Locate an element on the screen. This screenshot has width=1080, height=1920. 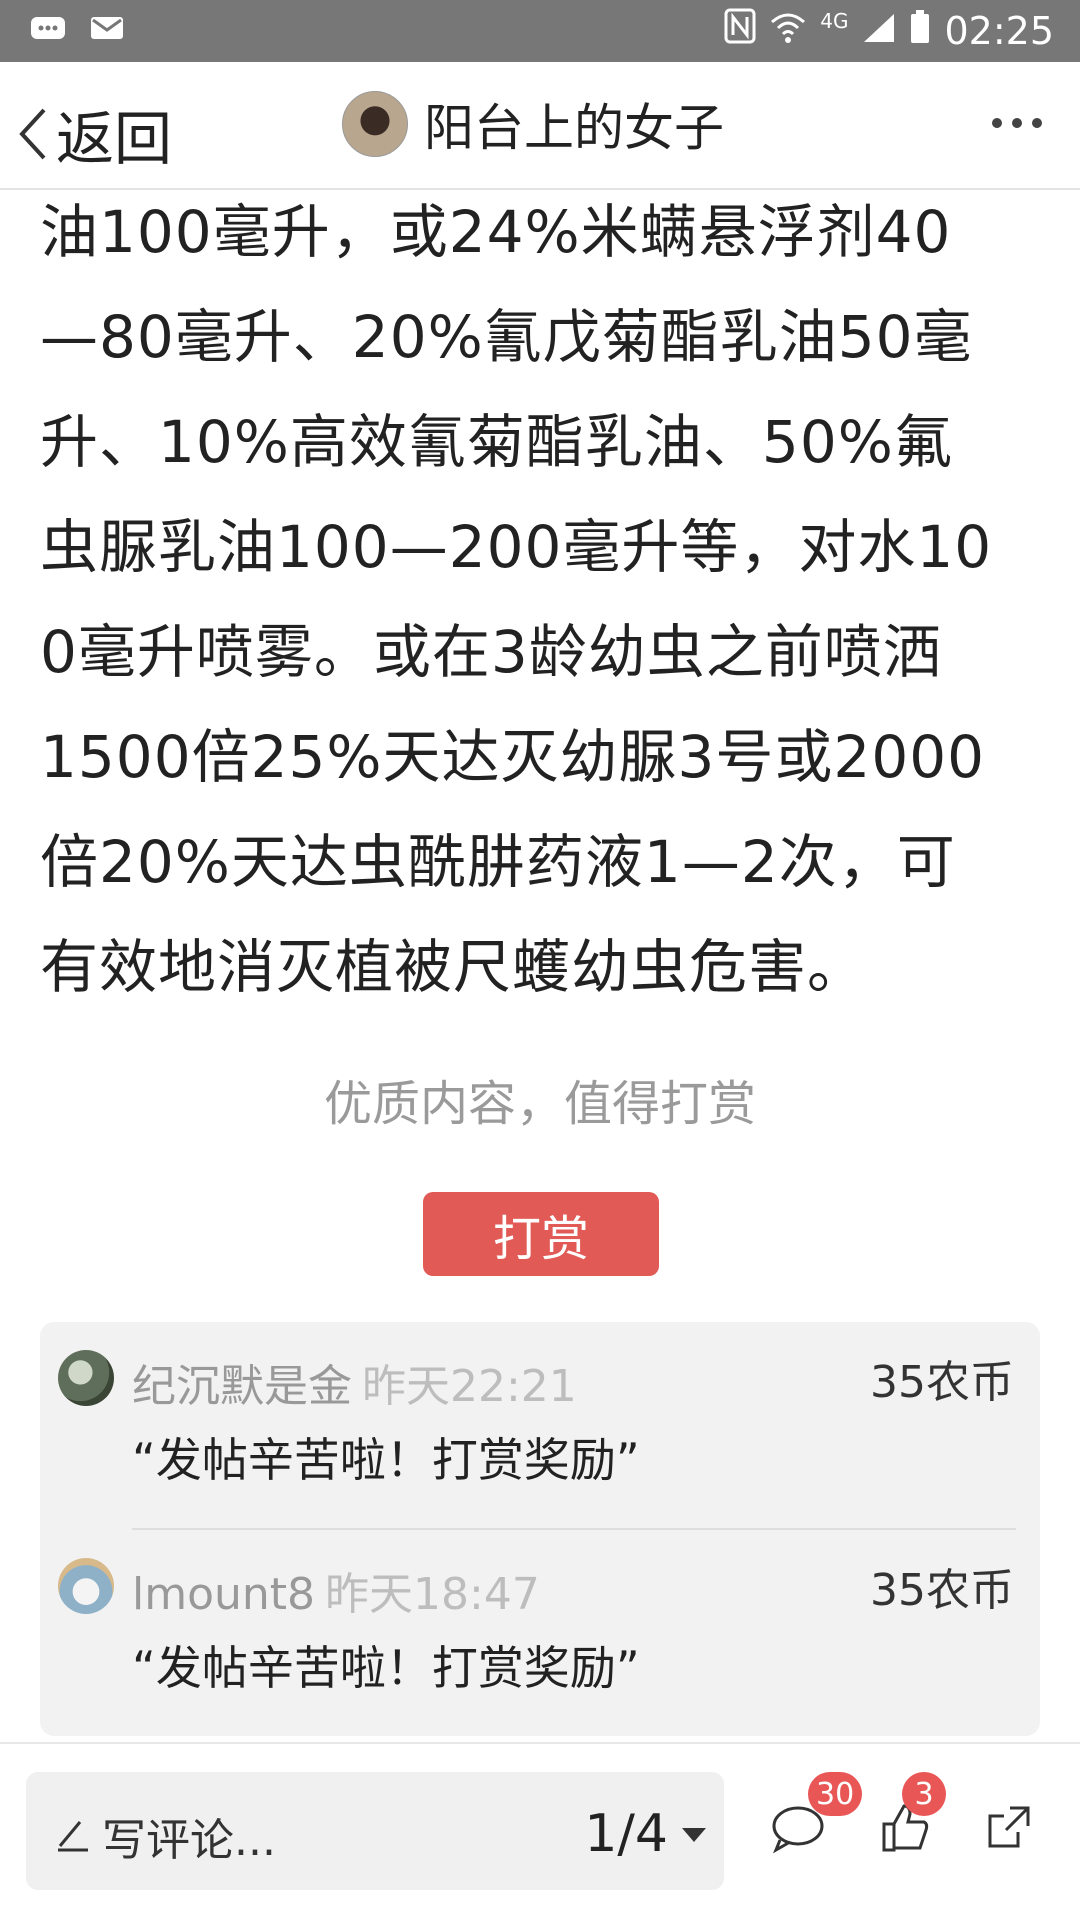
article-line: 0毫升喷雾。或在3龄幼虫之前喷洒 is located at coordinates (491, 652).